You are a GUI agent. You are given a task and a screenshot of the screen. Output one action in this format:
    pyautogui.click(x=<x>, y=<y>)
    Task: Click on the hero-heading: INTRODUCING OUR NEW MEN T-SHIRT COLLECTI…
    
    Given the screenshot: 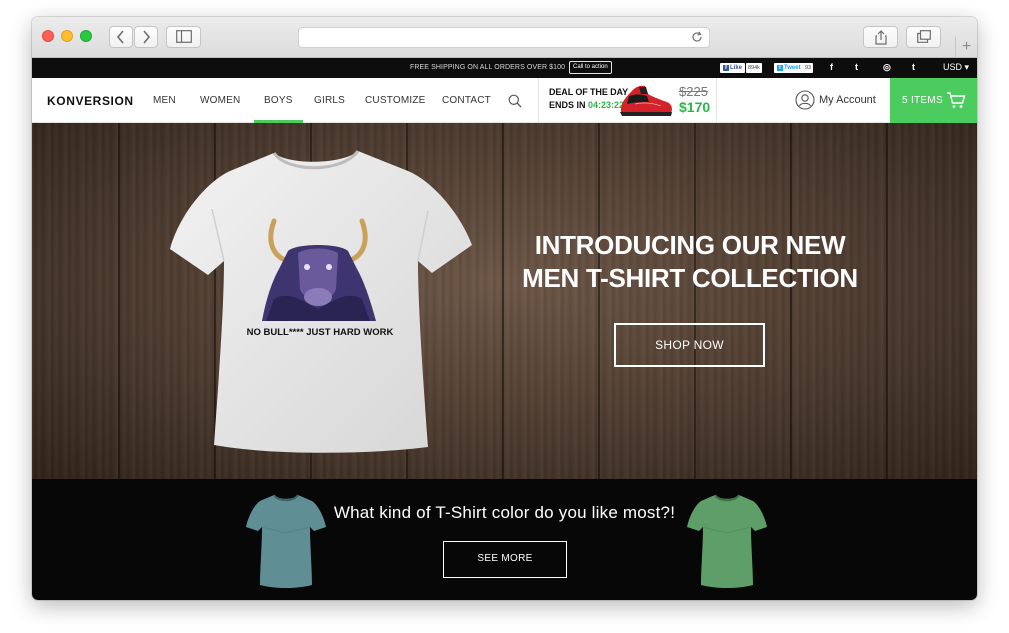 What is the action you would take?
    pyautogui.click(x=690, y=262)
    